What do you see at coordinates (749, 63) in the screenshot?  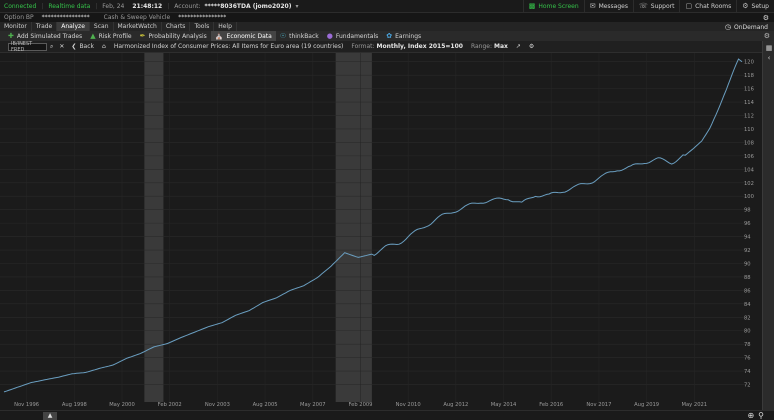 I see `y-tick-label: 120` at bounding box center [749, 63].